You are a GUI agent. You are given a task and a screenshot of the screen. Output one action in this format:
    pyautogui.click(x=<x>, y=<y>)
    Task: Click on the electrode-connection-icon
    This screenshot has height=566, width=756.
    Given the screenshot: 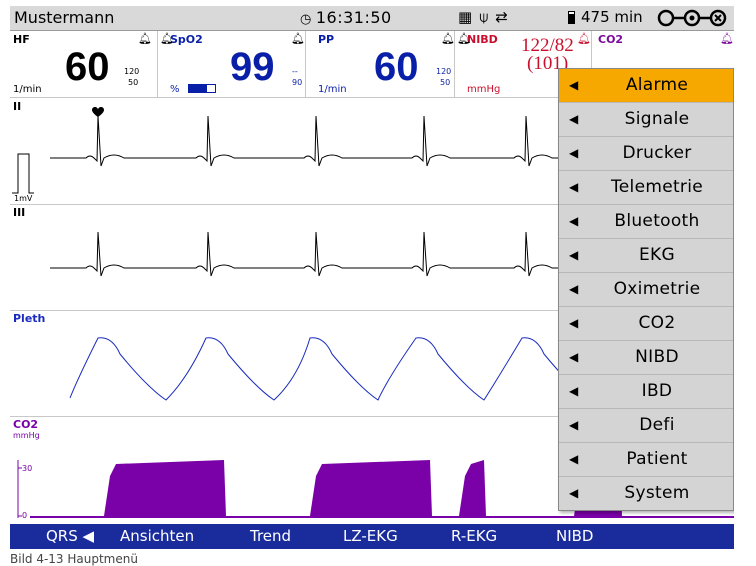 What is the action you would take?
    pyautogui.click(x=692, y=18)
    